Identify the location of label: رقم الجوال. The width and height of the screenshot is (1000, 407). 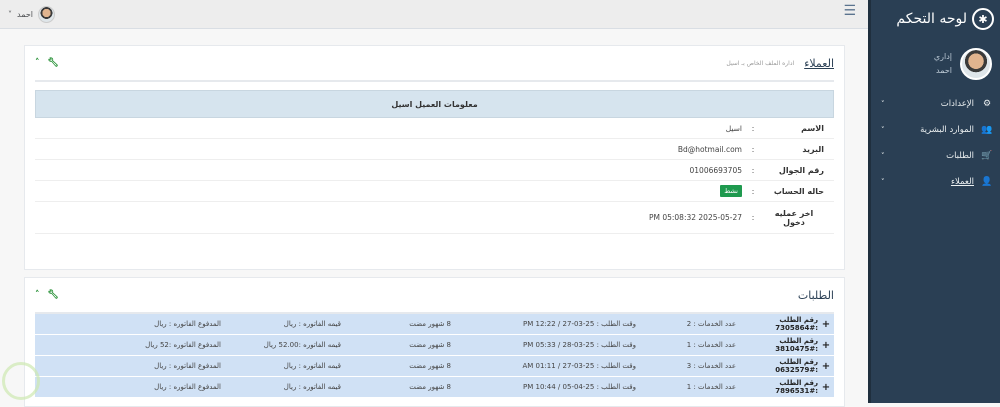
(801, 170).